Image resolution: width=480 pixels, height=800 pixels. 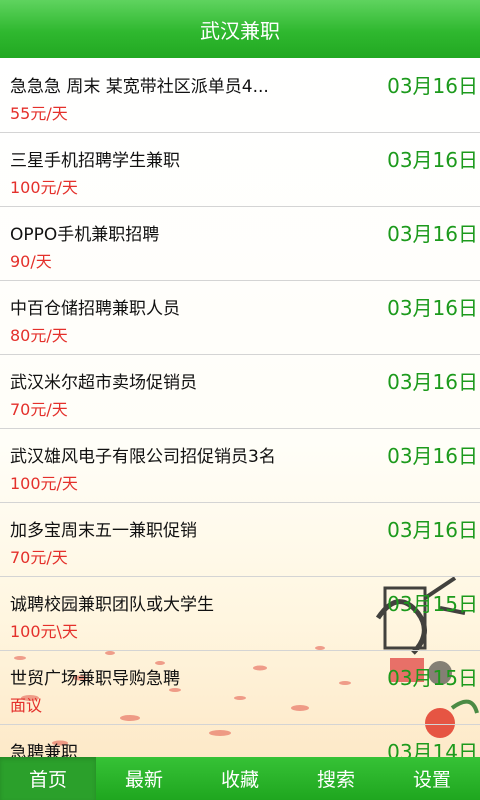 What do you see at coordinates (240, 613) in the screenshot?
I see `list-item: 诚聘校园兼职团队或大学生 100元\天 03月15日` at bounding box center [240, 613].